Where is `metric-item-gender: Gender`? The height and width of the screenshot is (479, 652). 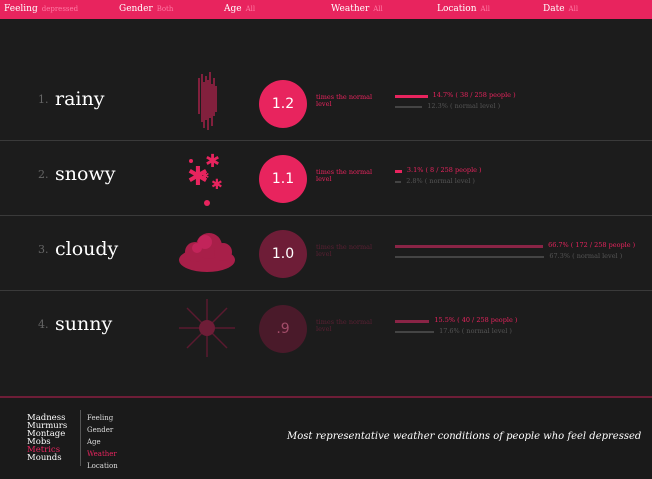 metric-item-gender: Gender is located at coordinates (102, 430).